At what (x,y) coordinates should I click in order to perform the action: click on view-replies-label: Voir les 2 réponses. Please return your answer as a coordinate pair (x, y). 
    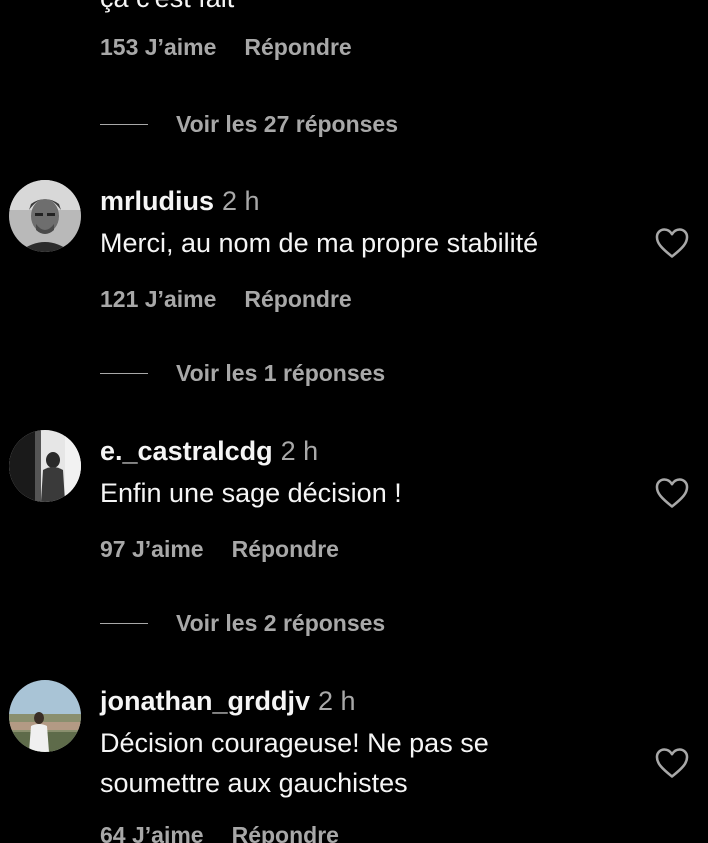
    Looking at the image, I should click on (281, 623).